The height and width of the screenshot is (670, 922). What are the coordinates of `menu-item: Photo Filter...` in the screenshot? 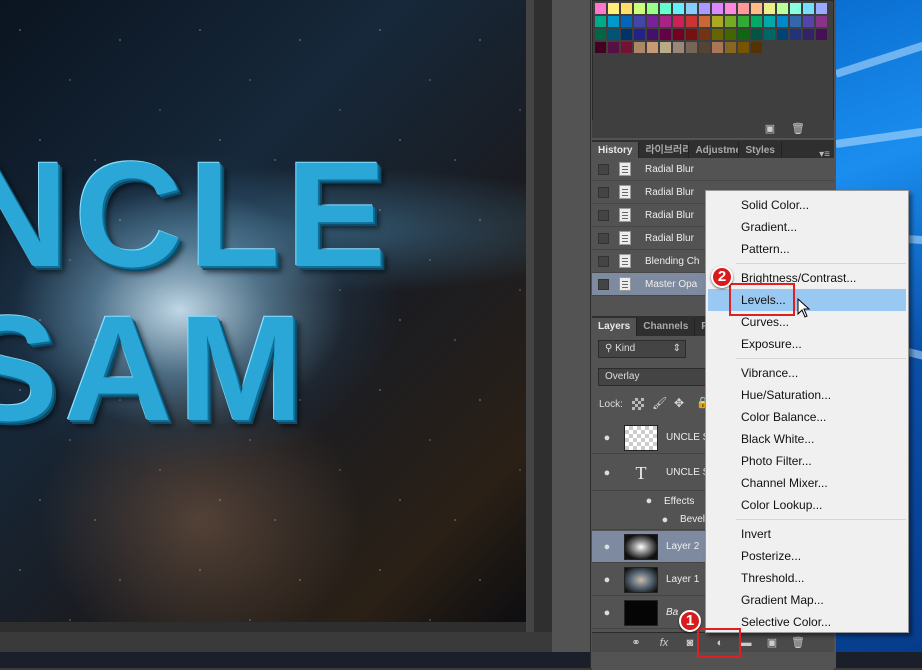 It's located at (807, 461).